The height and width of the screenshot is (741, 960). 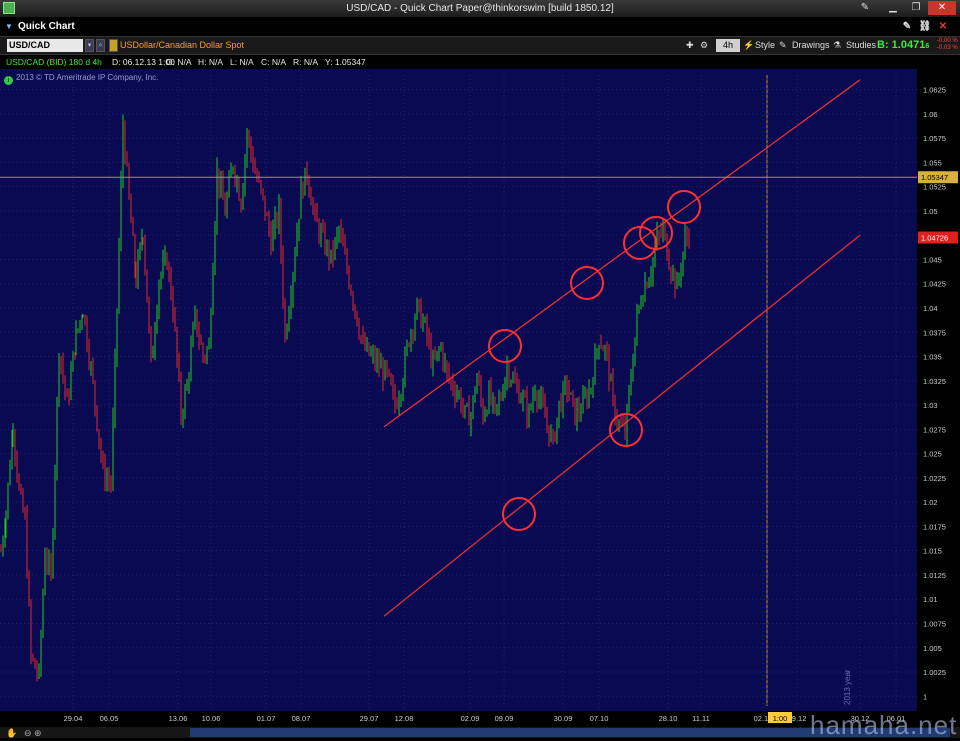 I want to click on price-tick-label: 1.02, so click(x=930, y=502).